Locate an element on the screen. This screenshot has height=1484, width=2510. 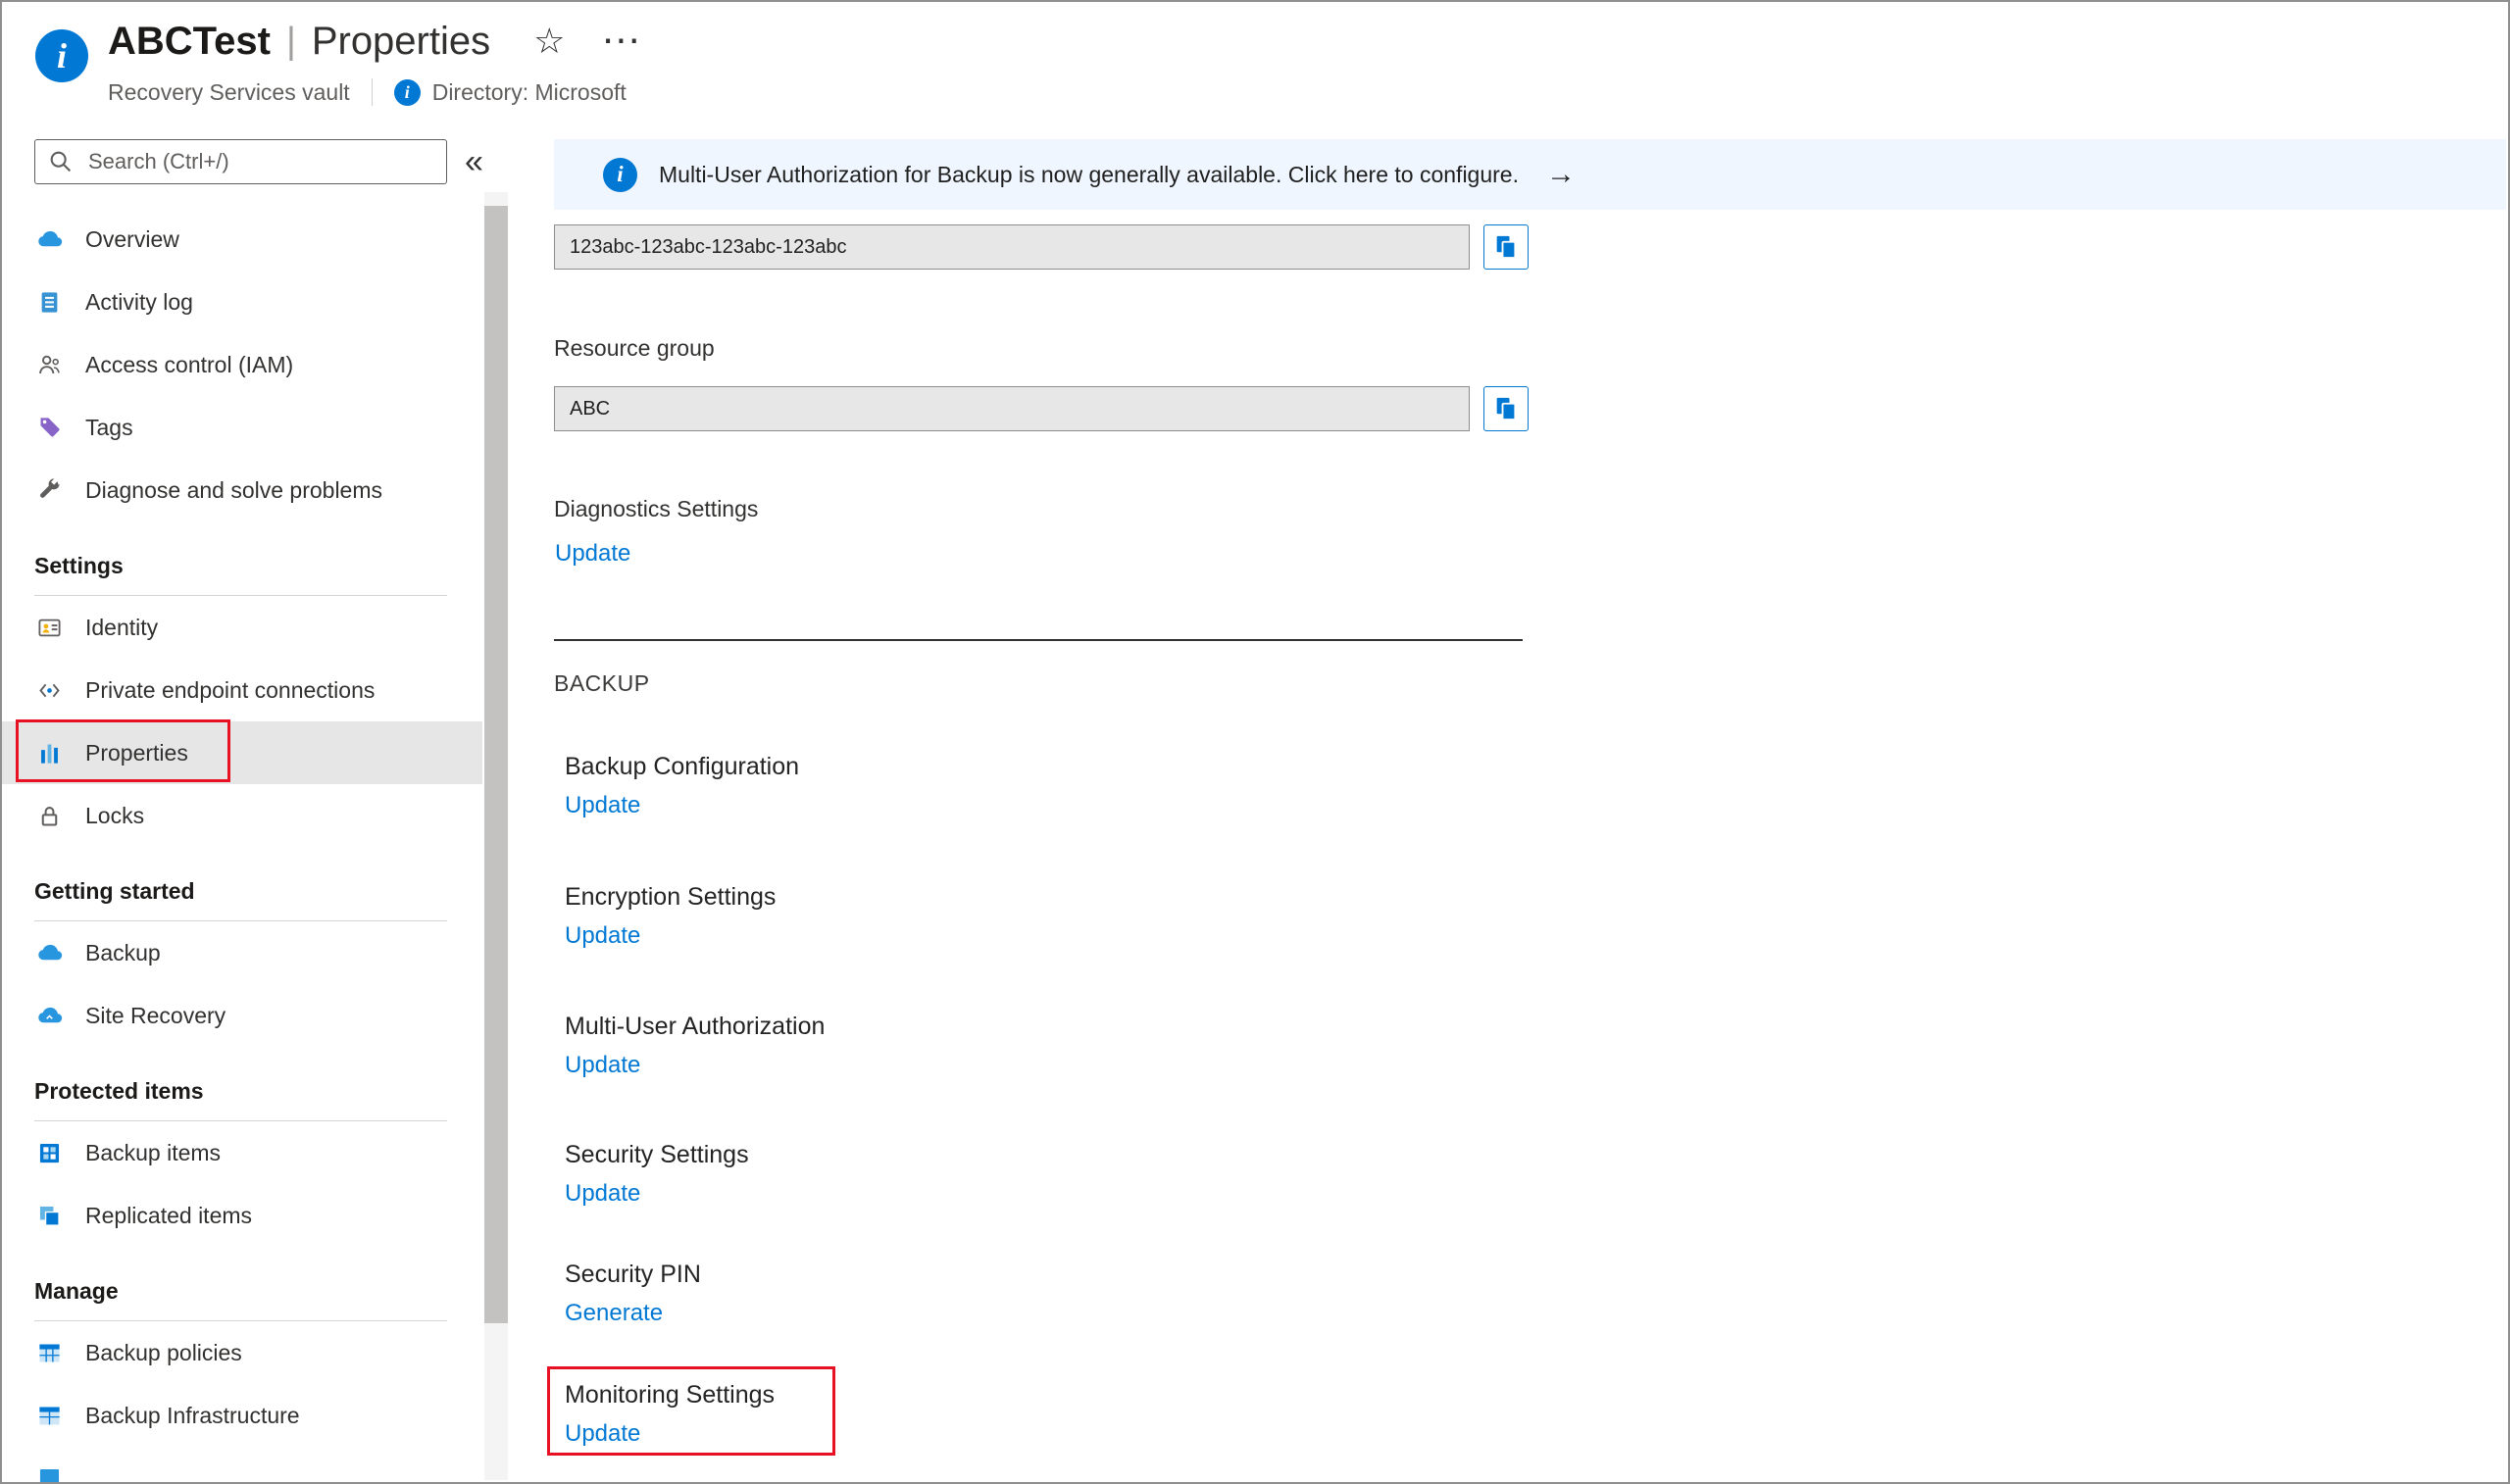
sidebar-item-diagnose: Diagnose and solve problems is located at coordinates (242, 490).